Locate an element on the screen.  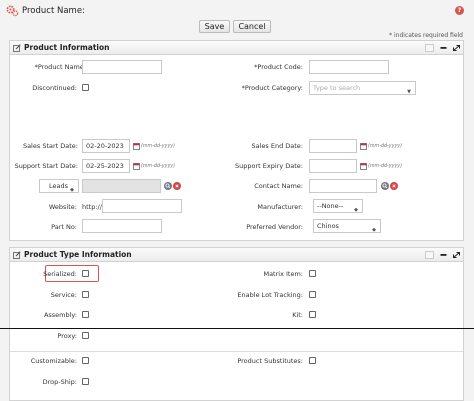
manufacturer-select: --None-- ◆ is located at coordinates (338, 206).